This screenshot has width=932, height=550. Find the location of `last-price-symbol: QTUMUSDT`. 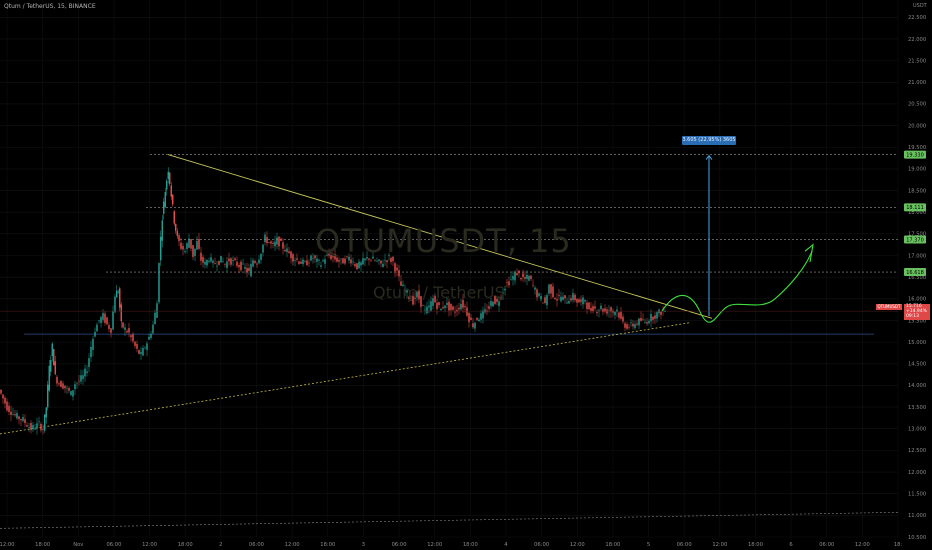

last-price-symbol: QTUMUSDT is located at coordinates (889, 307).